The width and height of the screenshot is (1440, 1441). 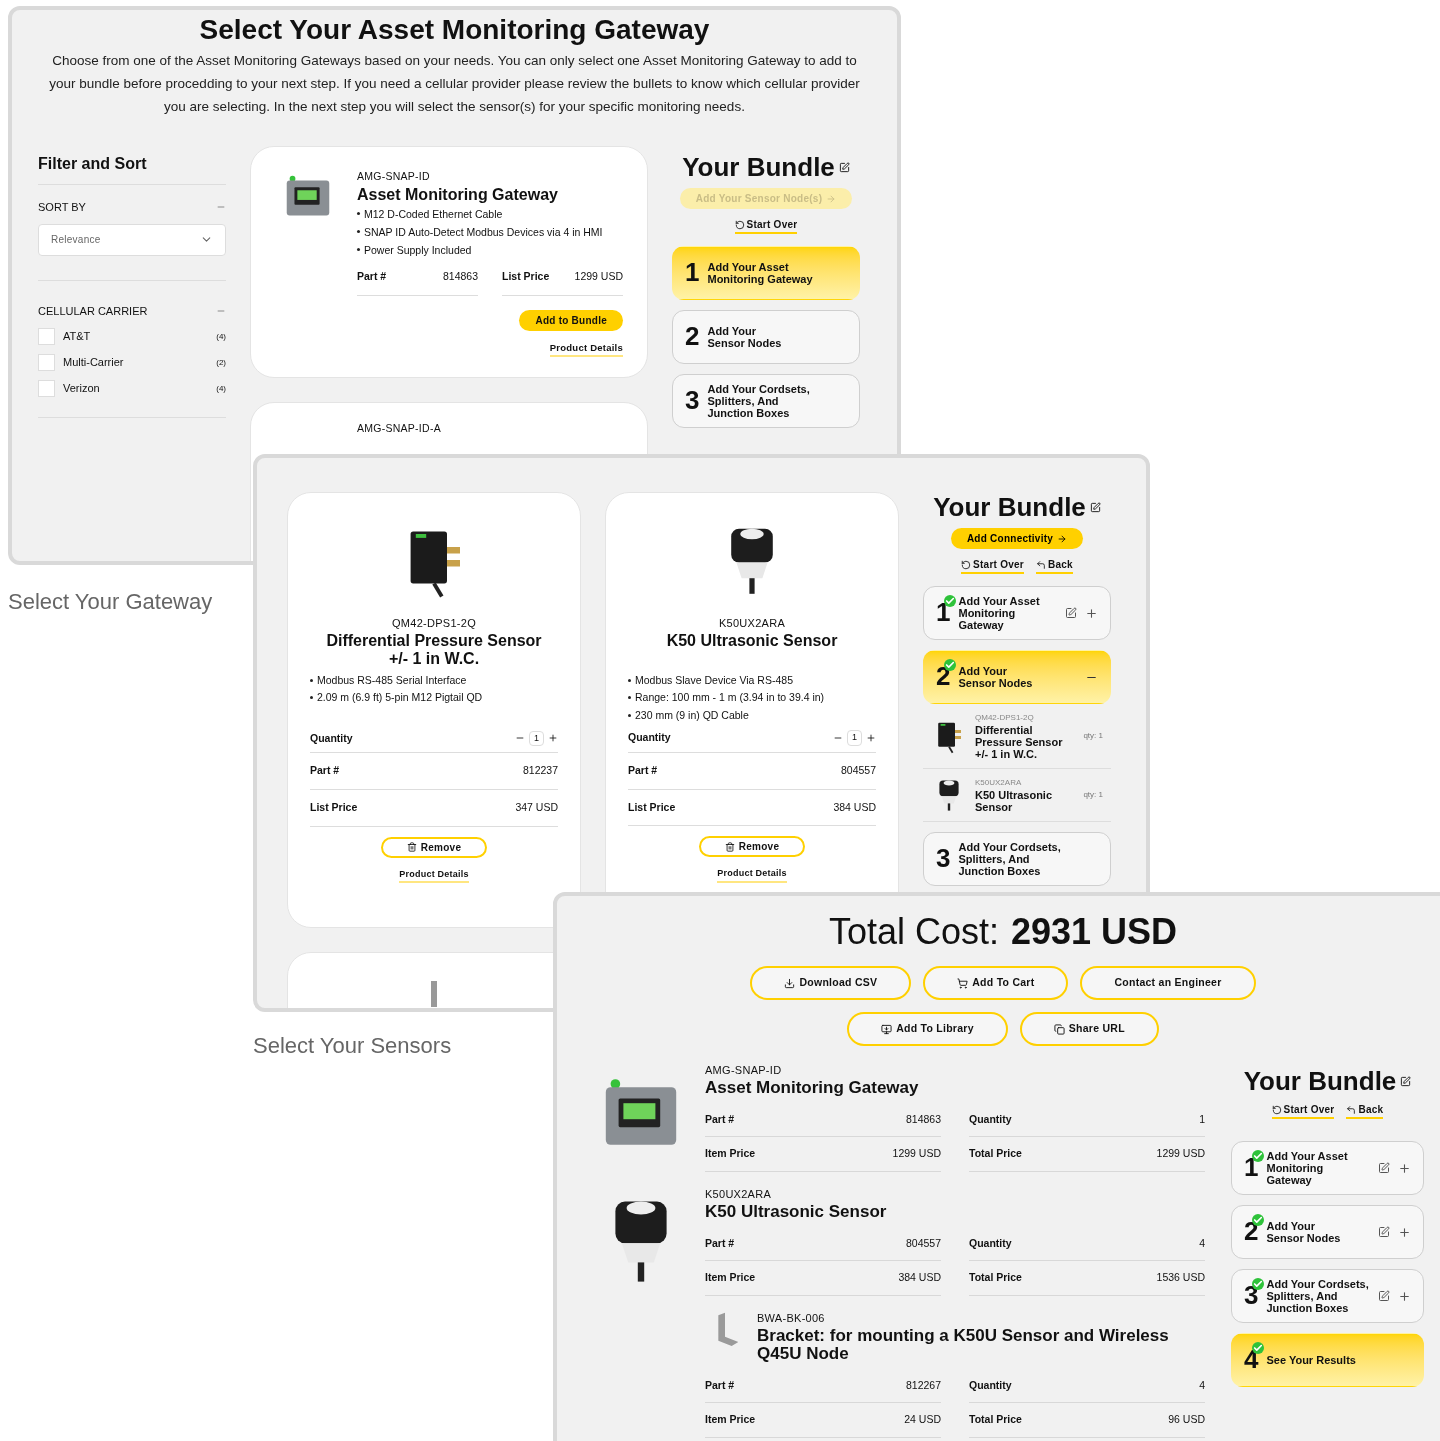 What do you see at coordinates (411, 847) in the screenshot?
I see `trash-icon` at bounding box center [411, 847].